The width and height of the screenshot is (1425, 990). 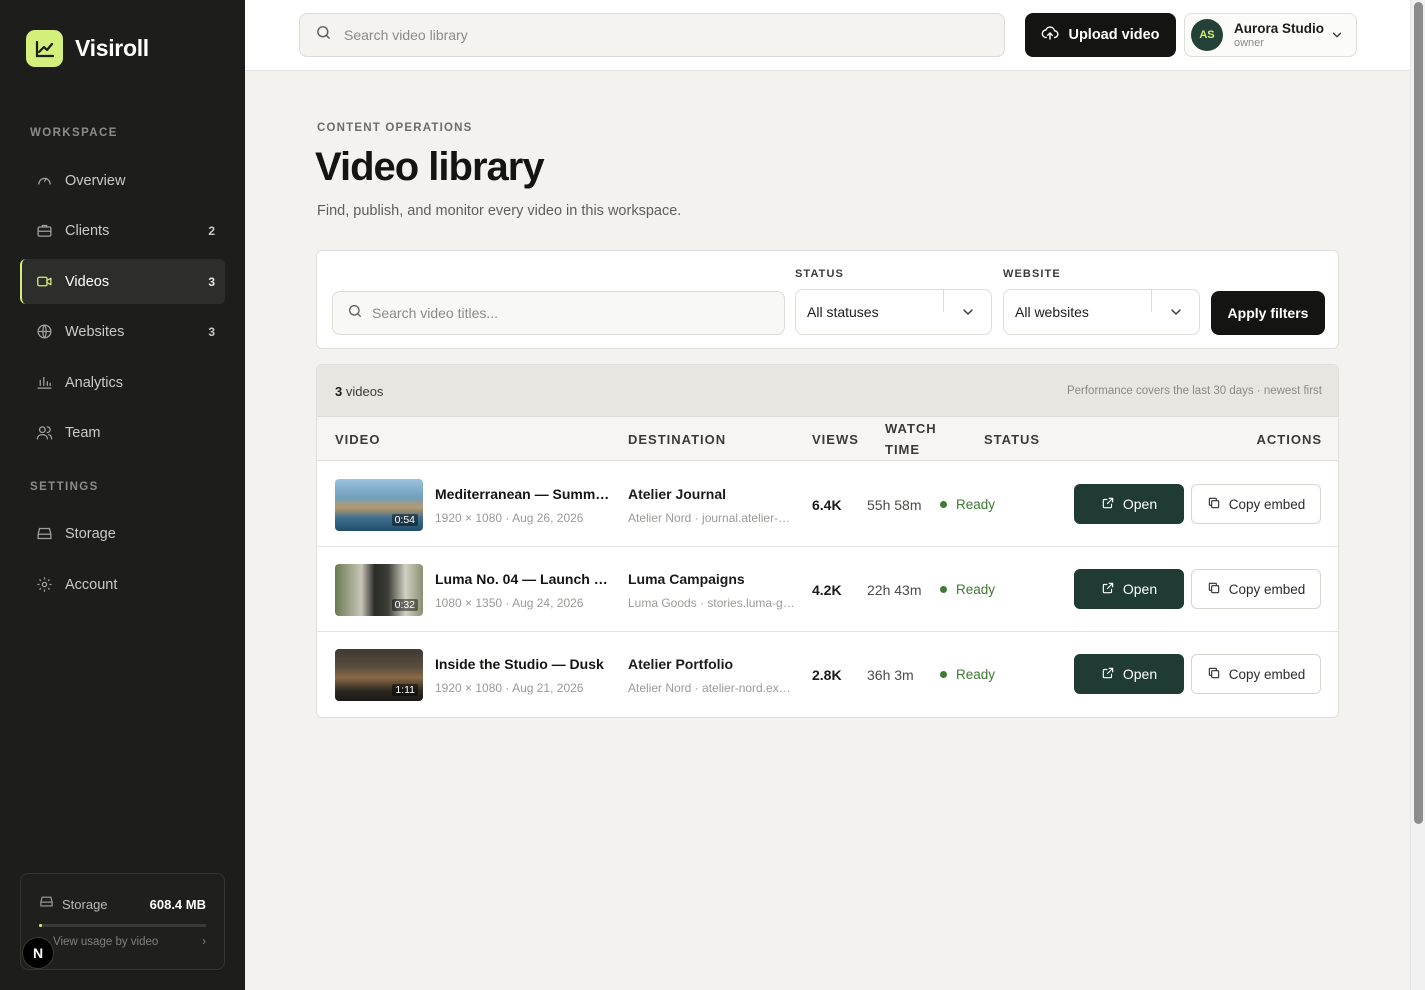 I want to click on gauge-icon, so click(x=44, y=181).